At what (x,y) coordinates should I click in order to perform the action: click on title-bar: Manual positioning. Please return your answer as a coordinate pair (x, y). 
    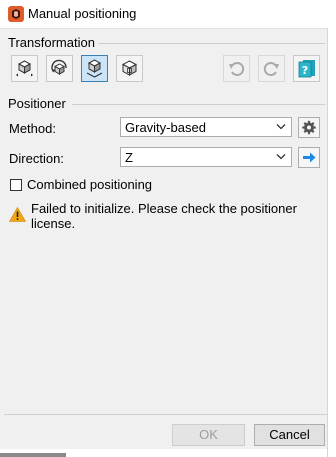
    Looking at the image, I should click on (168, 14).